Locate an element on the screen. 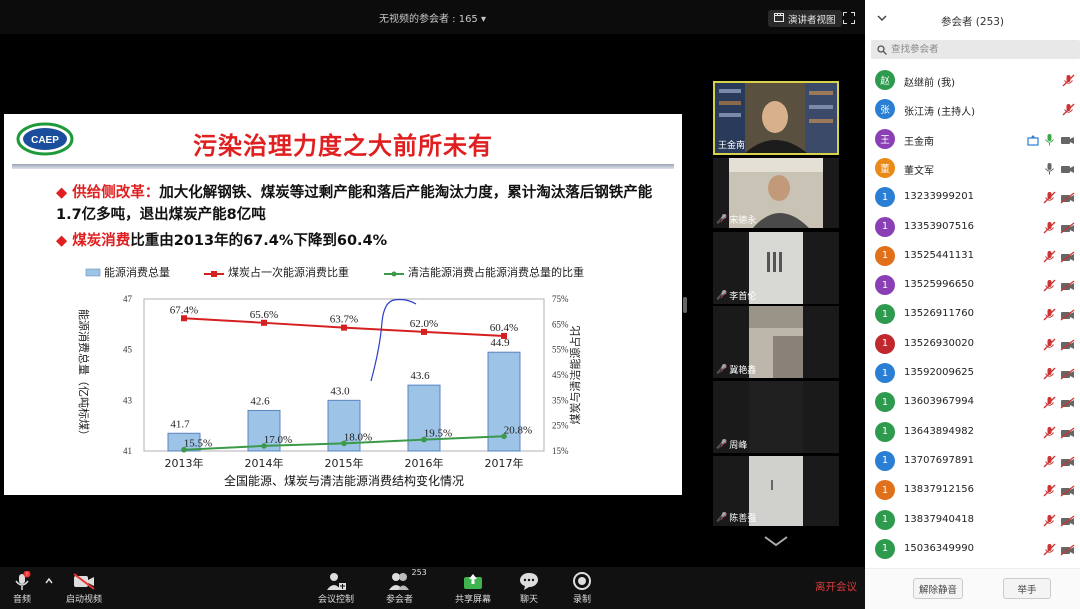 Image resolution: width=1080 pixels, height=609 pixels. participant-row: 1 13707697891 is located at coordinates (972, 461).